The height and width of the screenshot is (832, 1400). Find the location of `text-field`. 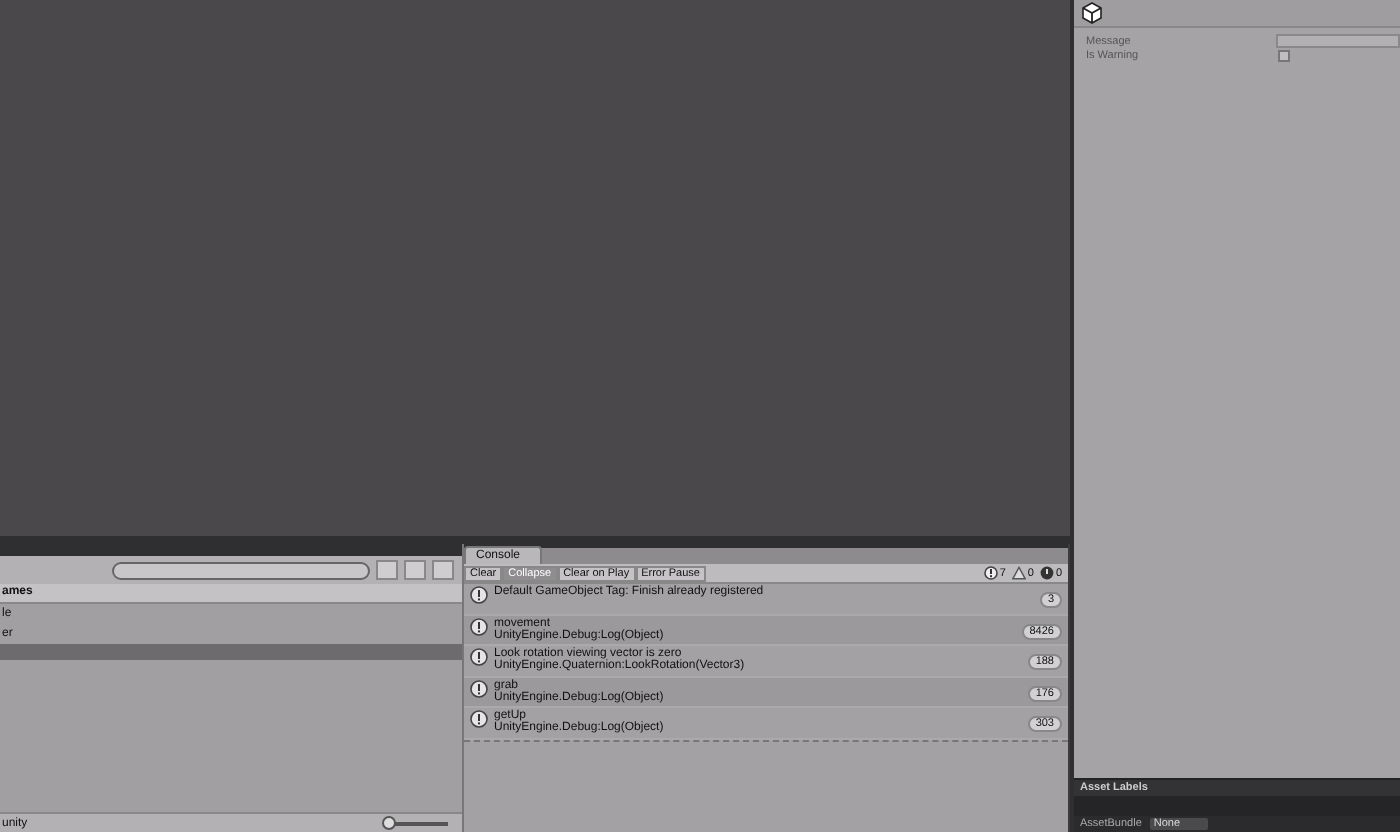

text-field is located at coordinates (1338, 41).